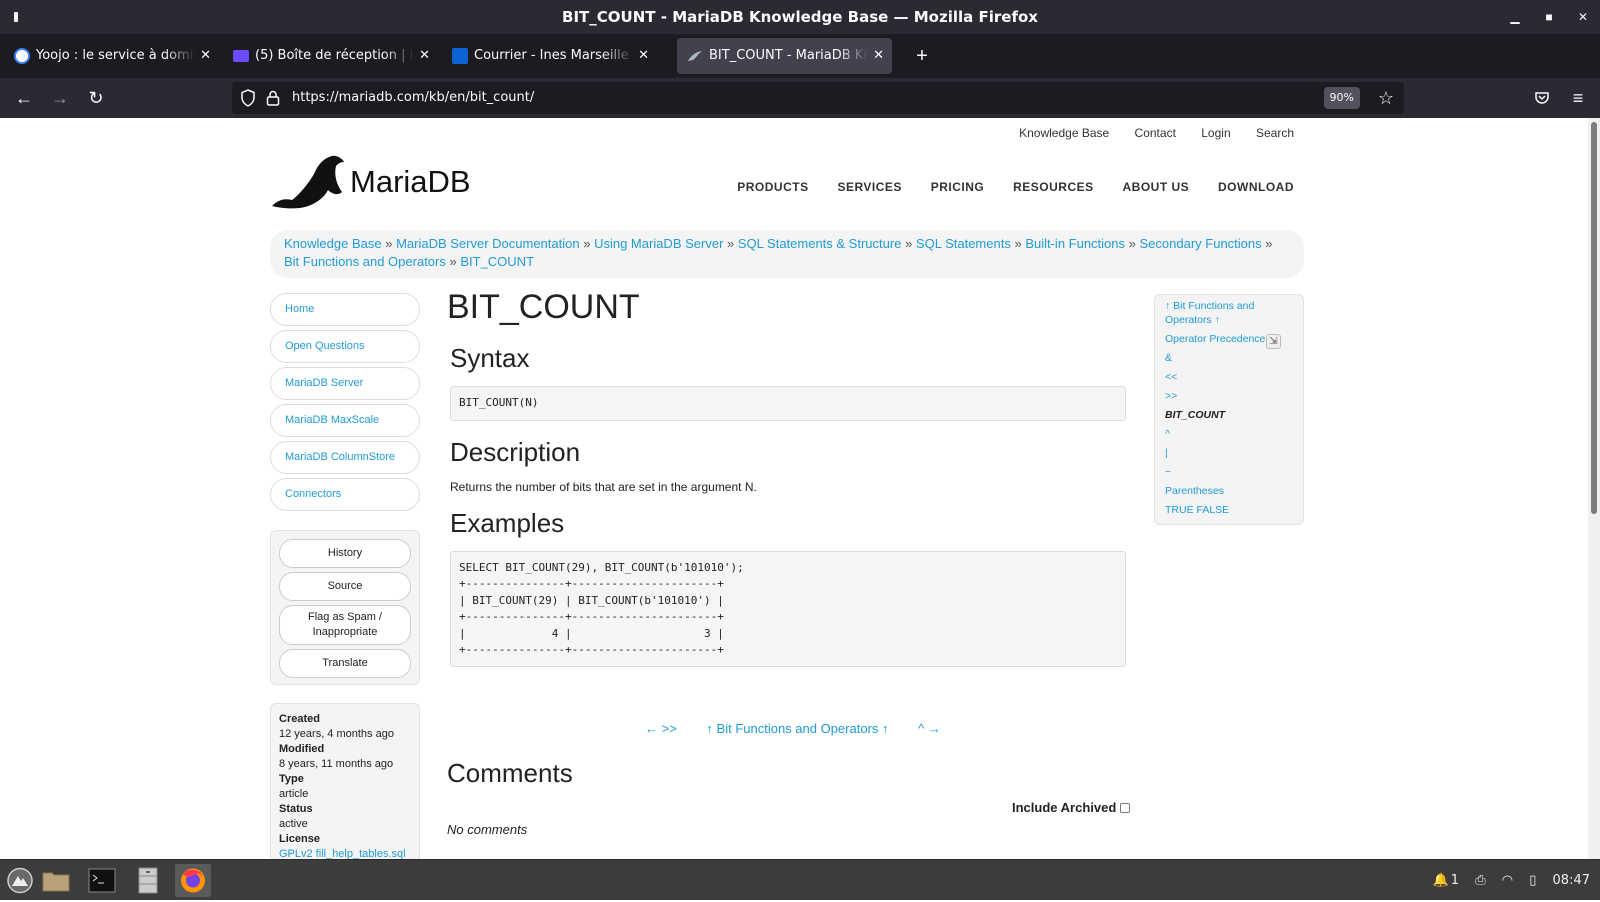  What do you see at coordinates (922, 56) in the screenshot?
I see `new-tab-button: +` at bounding box center [922, 56].